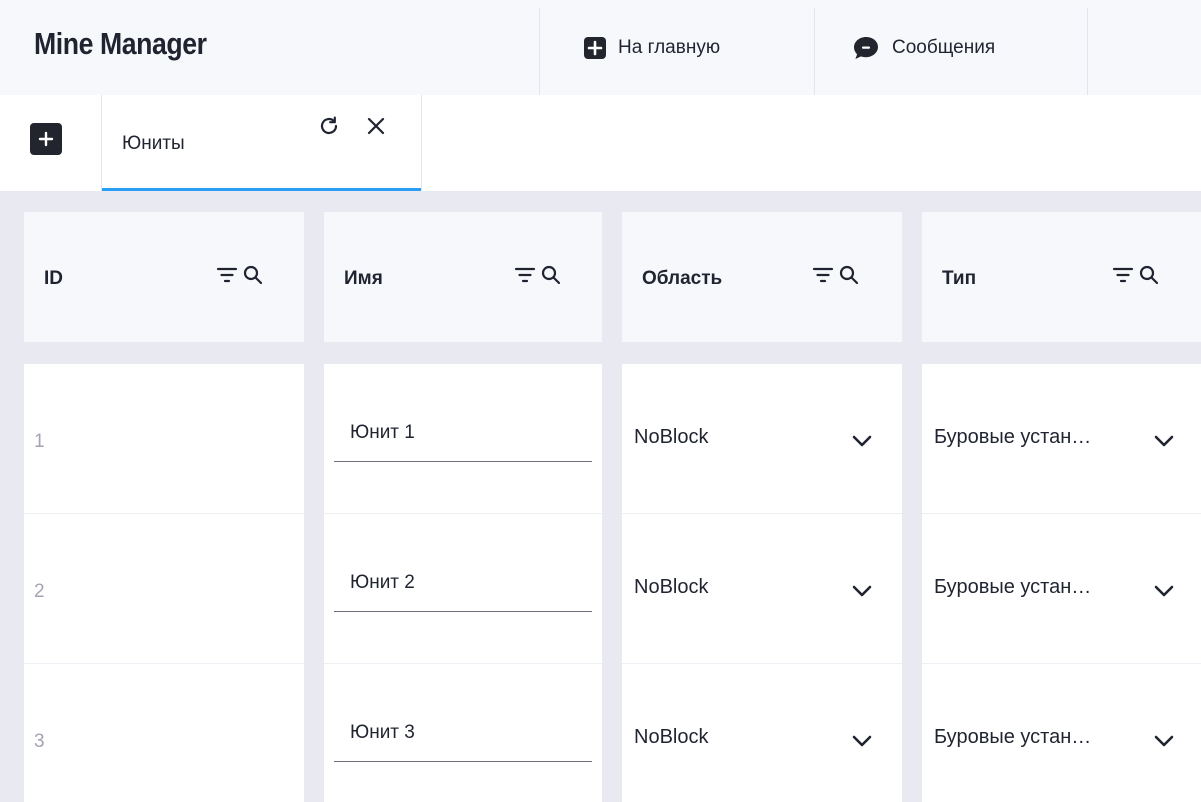 The width and height of the screenshot is (1201, 802). I want to click on chat-bubble-icon, so click(866, 47).